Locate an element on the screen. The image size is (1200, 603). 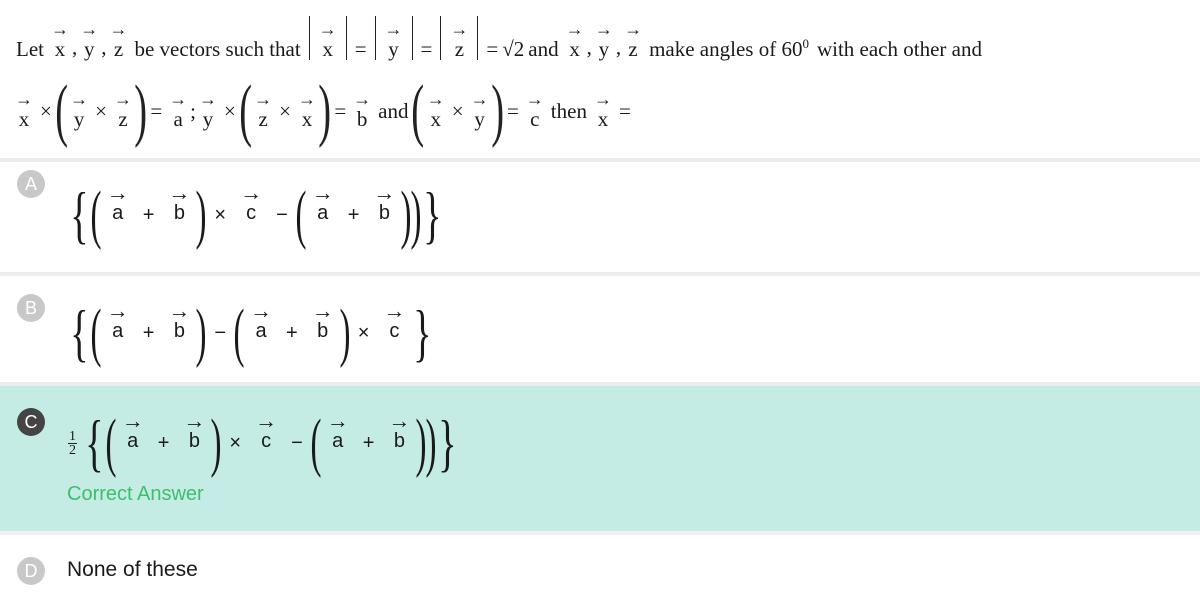
math-symbol: 1 is located at coordinates (72, 436).